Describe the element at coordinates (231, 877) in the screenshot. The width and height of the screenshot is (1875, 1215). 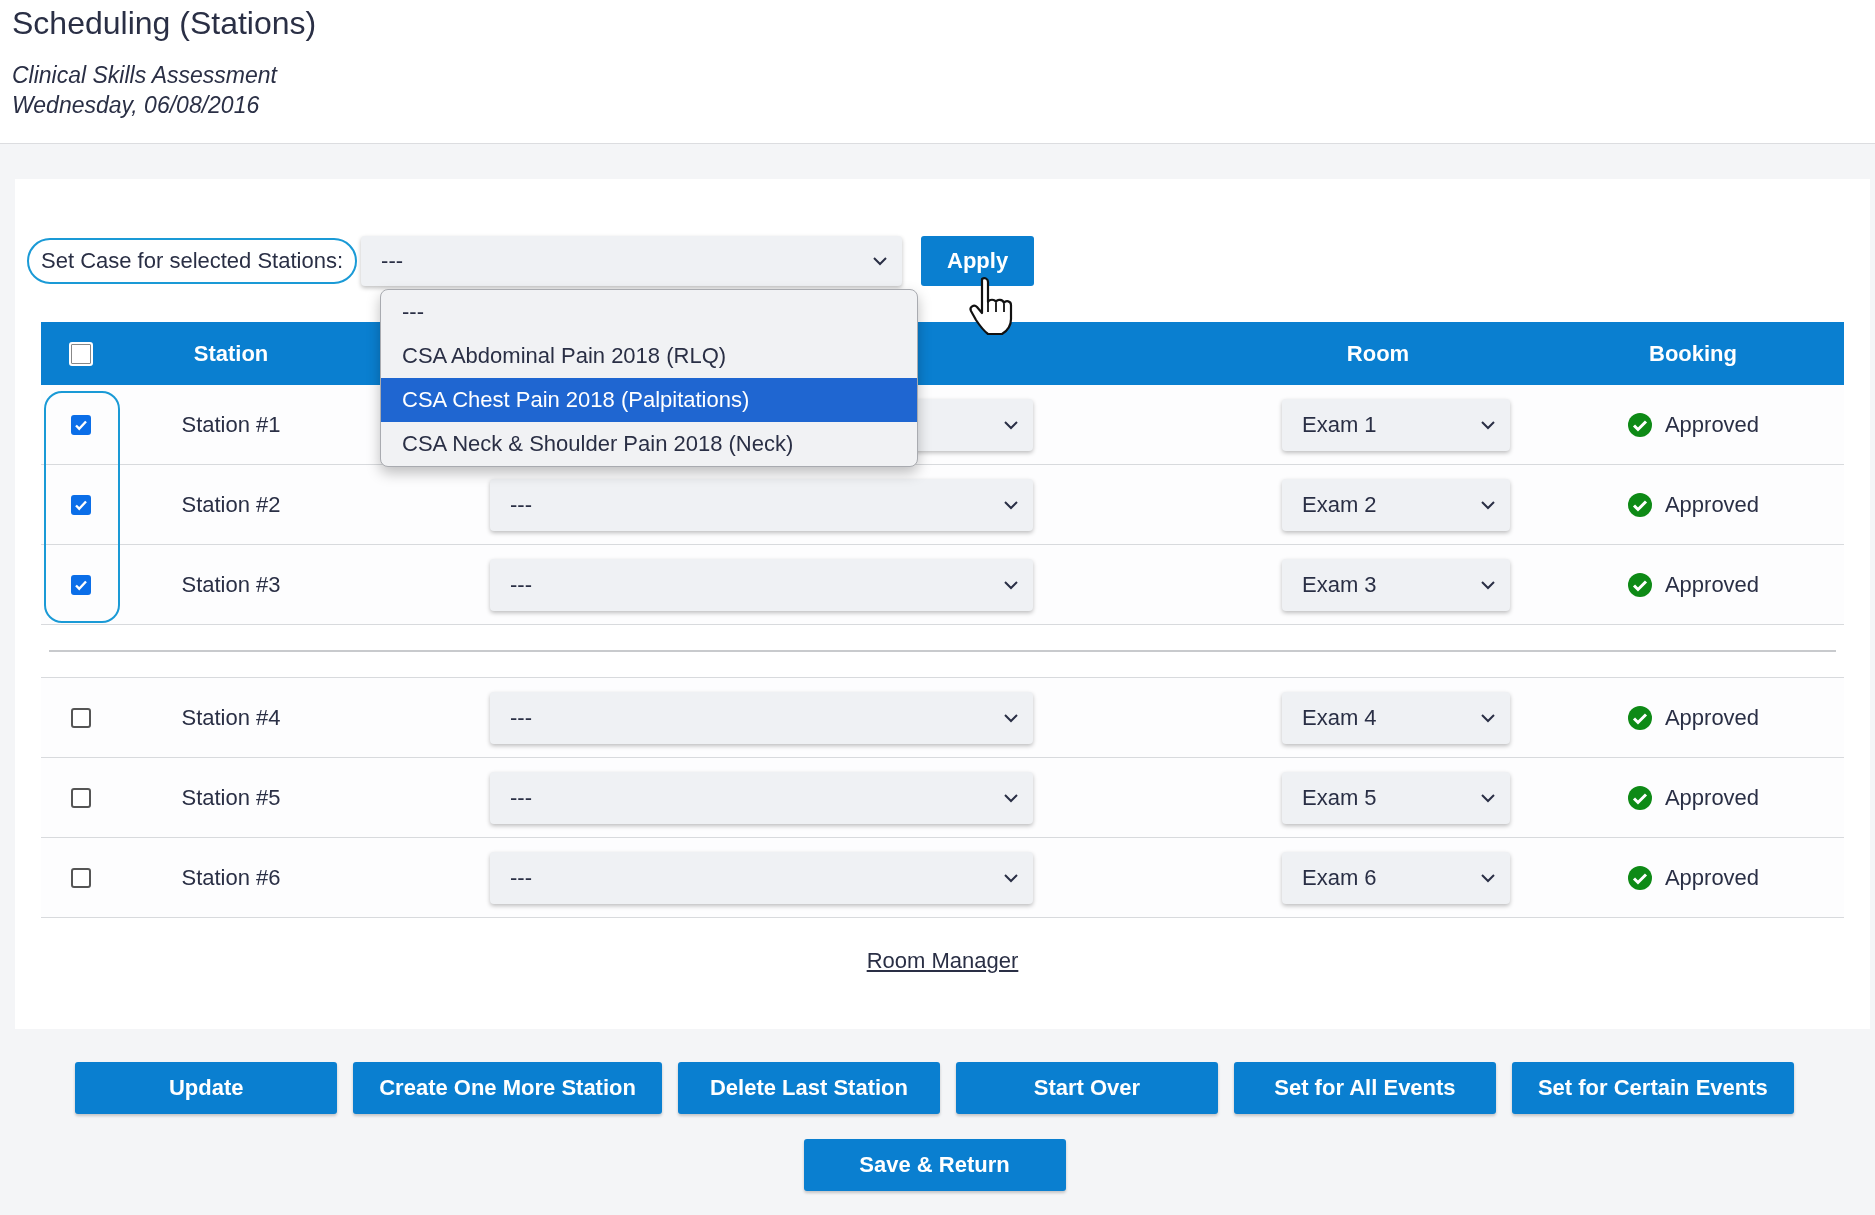
I see `station-name: Station #6` at that location.